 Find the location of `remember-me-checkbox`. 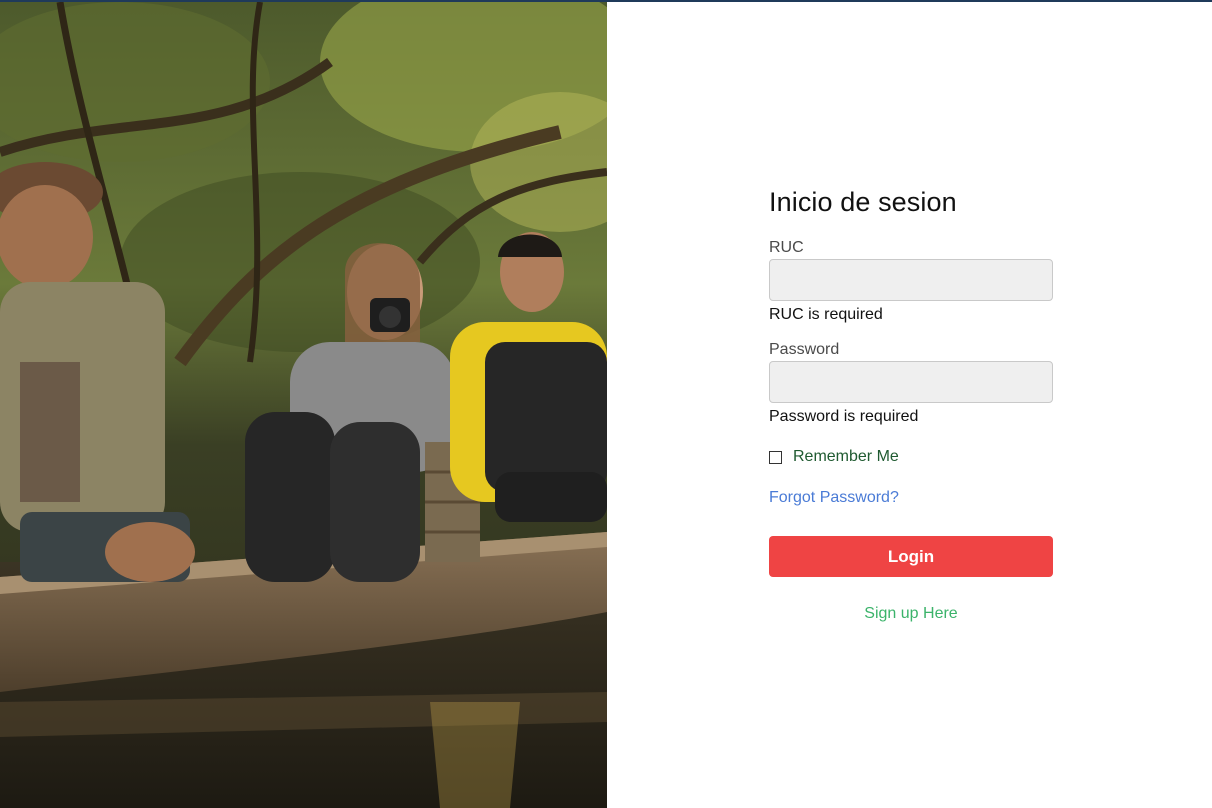

remember-me-checkbox is located at coordinates (775, 457).